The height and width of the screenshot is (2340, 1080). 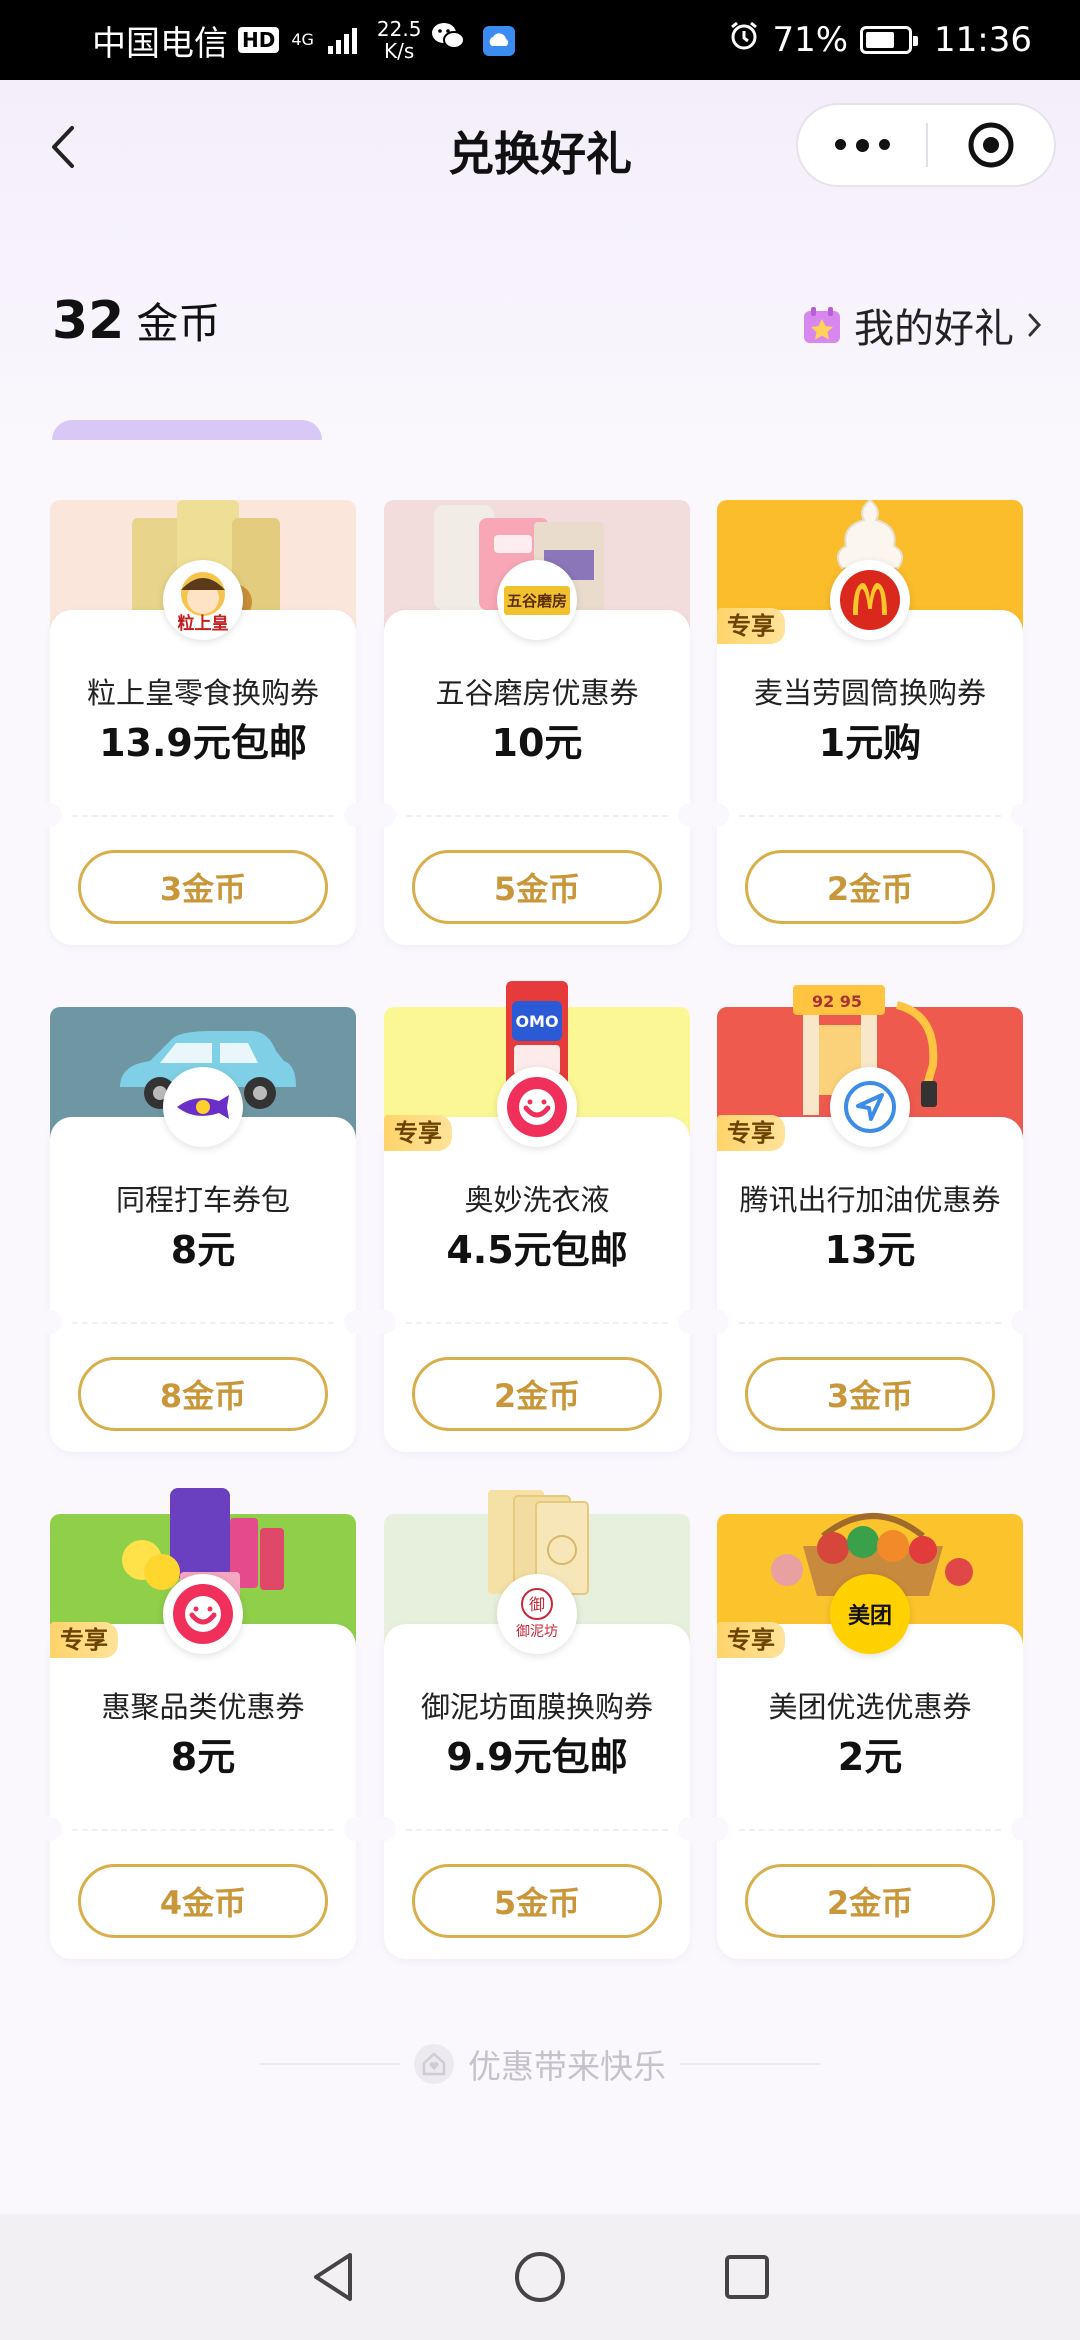 I want to click on more-button, so click(x=862, y=145).